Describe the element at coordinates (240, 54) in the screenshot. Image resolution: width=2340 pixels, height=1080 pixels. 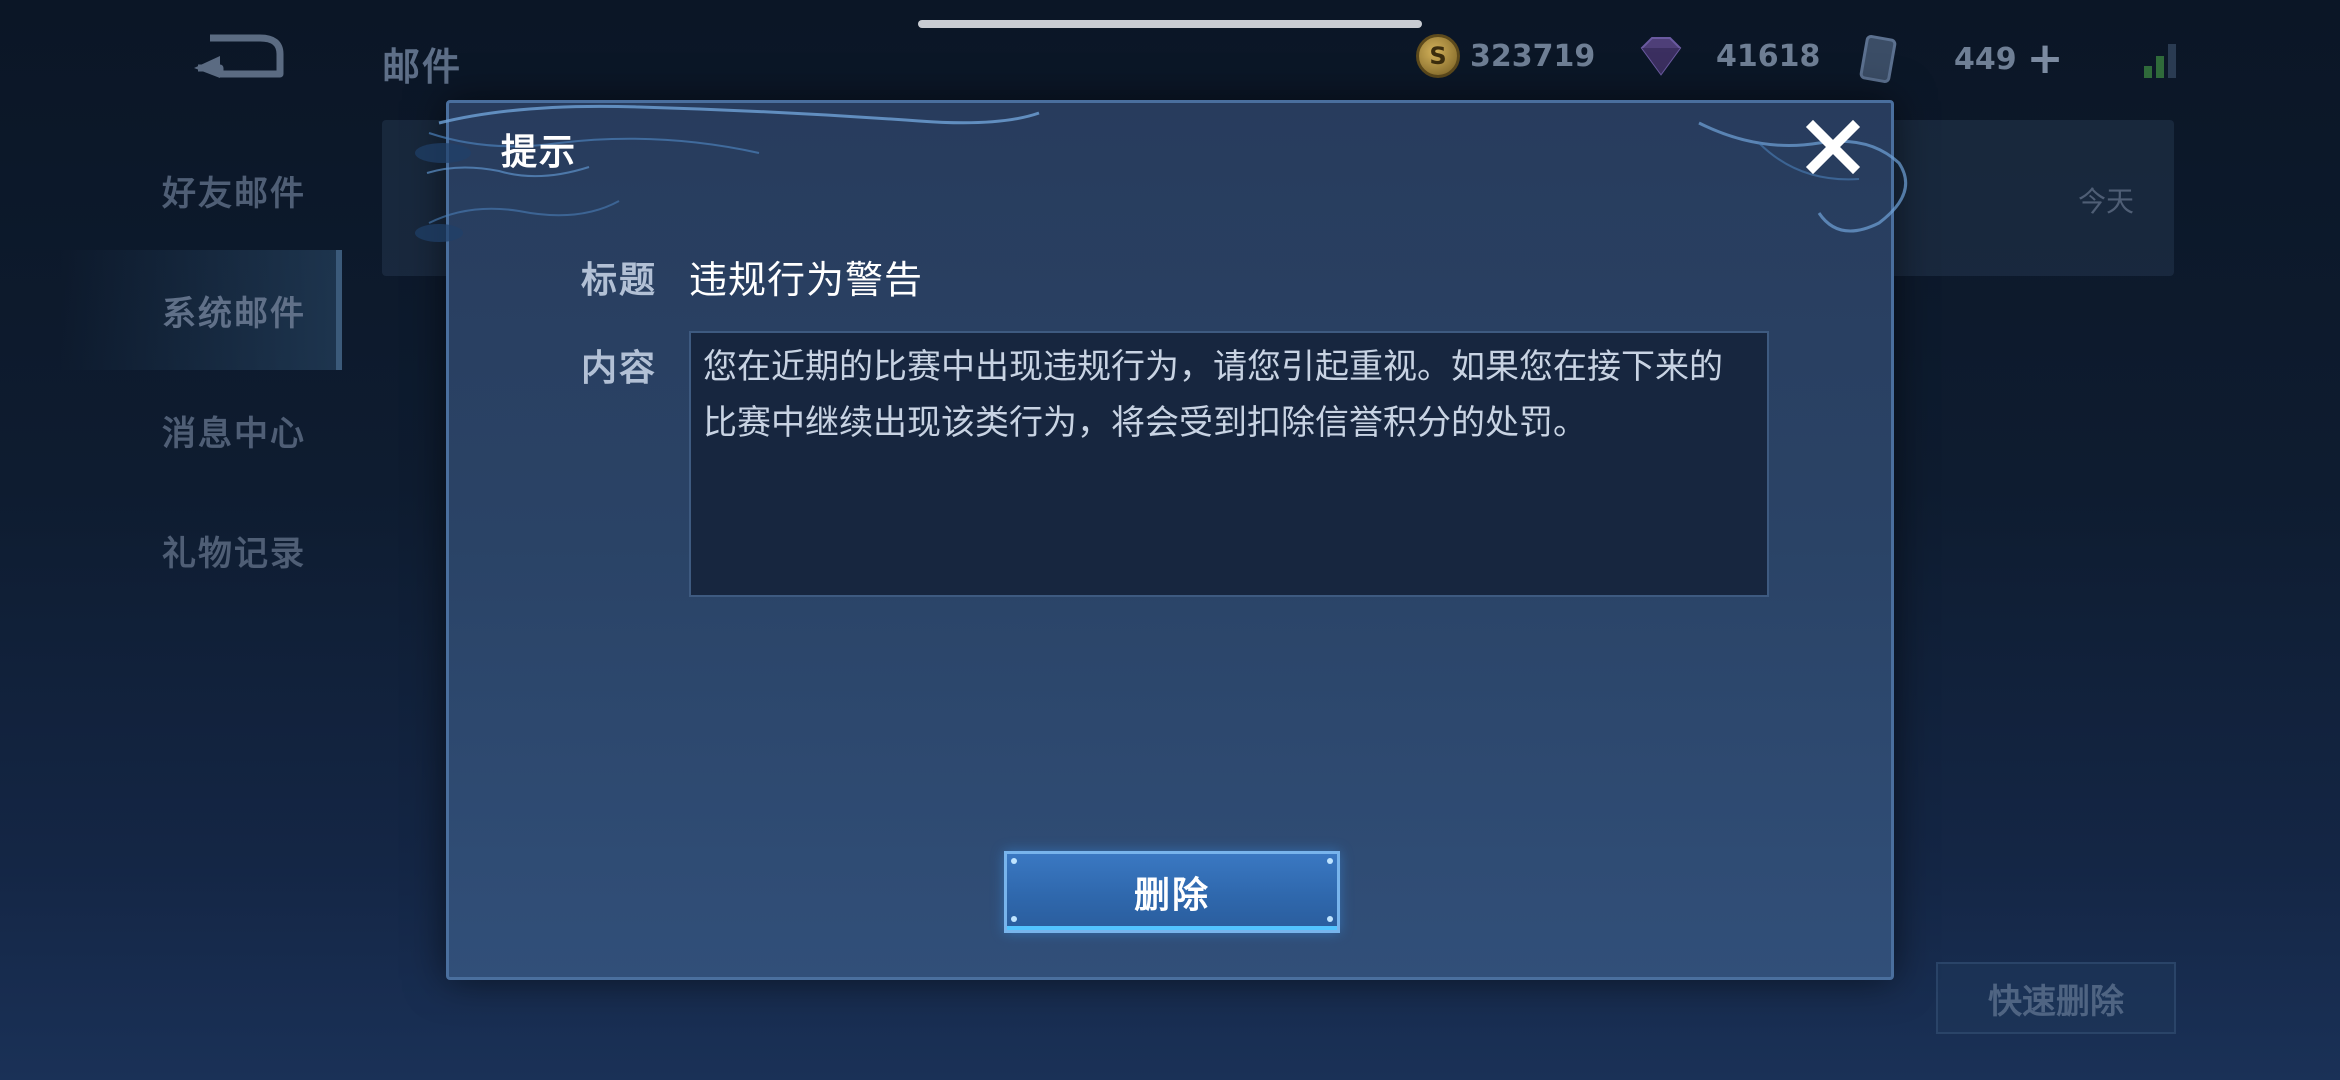
I see `back-arrow-icon` at that location.